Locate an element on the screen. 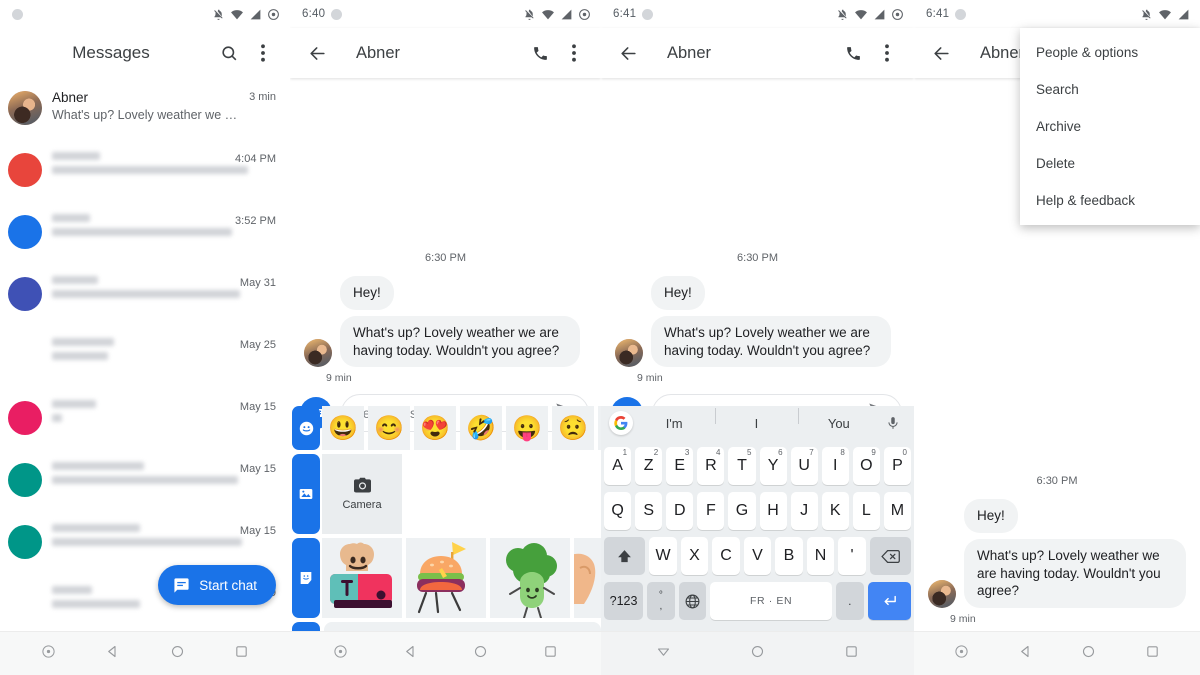  letter-key: Q is located at coordinates (618, 511).